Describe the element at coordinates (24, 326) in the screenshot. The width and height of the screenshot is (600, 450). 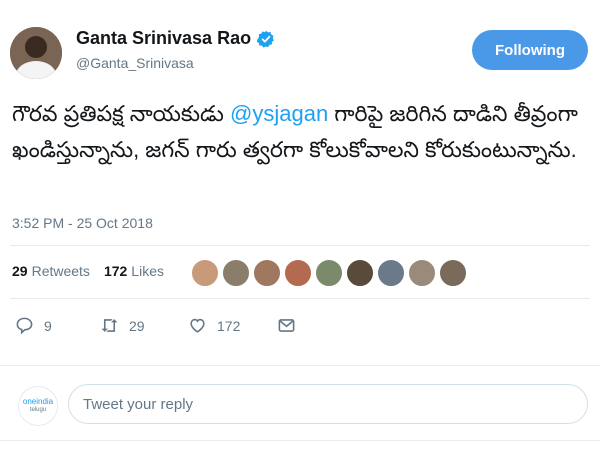
I see `reply-icon` at that location.